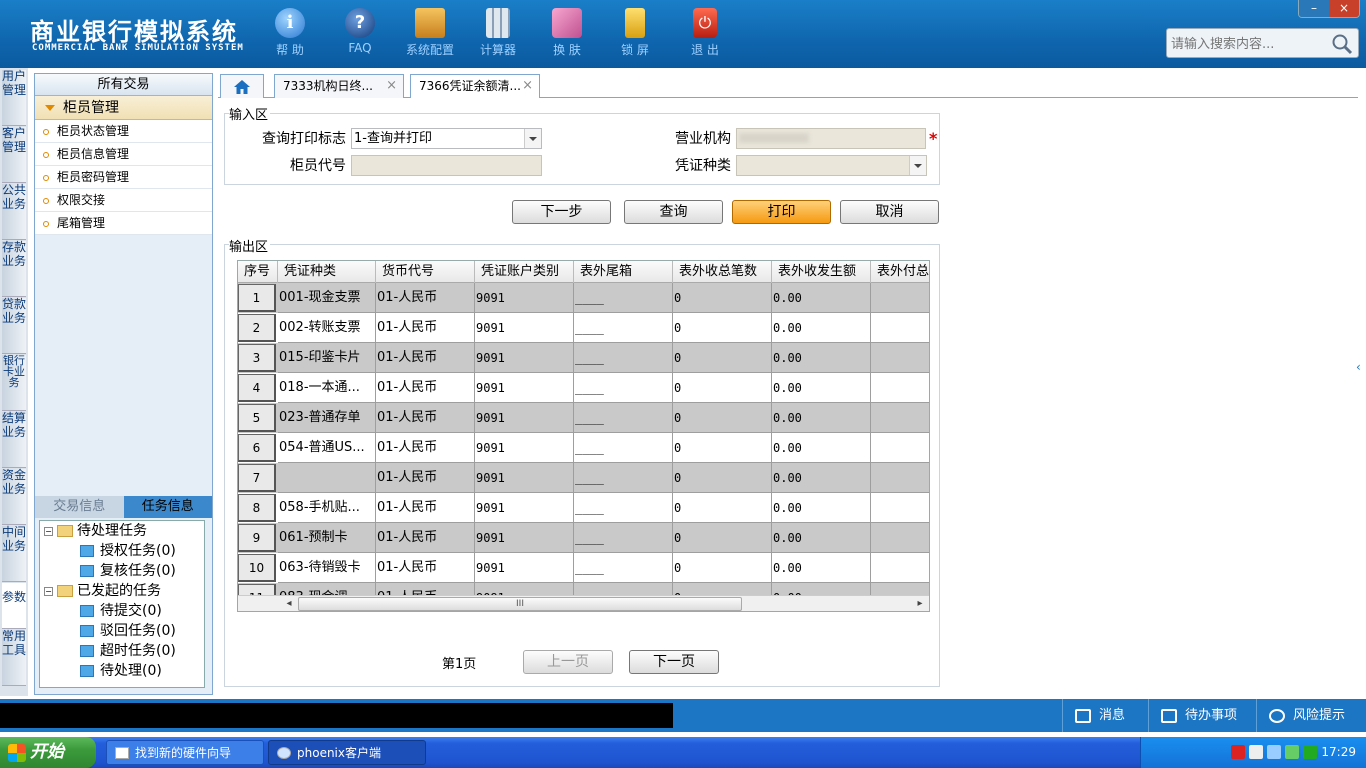  Describe the element at coordinates (722, 272) in the screenshot. I see `col-header-income-count: 表外收总笔数` at that location.